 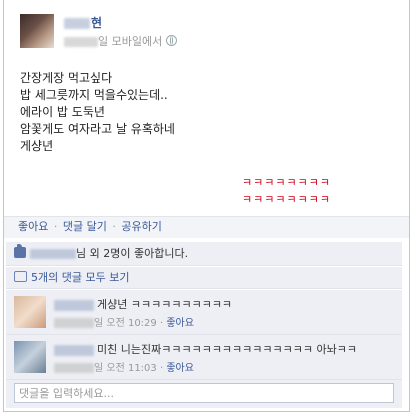 I want to click on comment-text: 미친 니는진짜ㅋㅋㅋㅋㅋㅋㅋㅋㅋㅋㅋㅋㅋㅋㅋ 아놔ㅋㅋ, so click(x=227, y=349).